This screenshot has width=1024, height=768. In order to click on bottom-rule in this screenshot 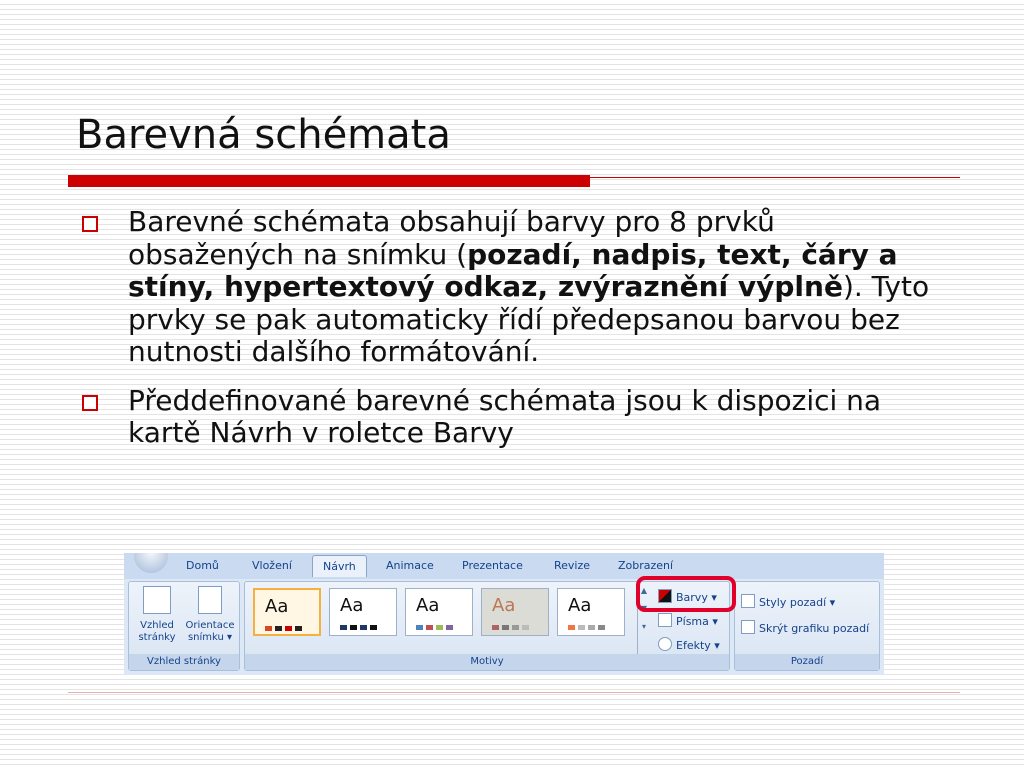, I will do `click(514, 692)`.